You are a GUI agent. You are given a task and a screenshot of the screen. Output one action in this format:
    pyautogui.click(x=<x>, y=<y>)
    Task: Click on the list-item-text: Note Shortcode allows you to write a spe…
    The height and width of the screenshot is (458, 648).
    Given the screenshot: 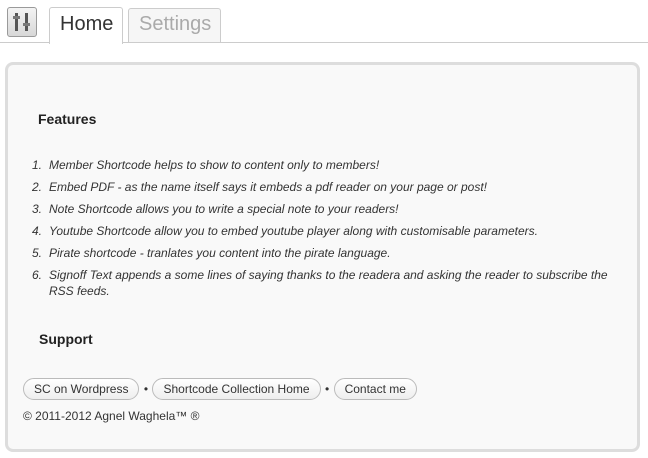 What is the action you would take?
    pyautogui.click(x=224, y=209)
    